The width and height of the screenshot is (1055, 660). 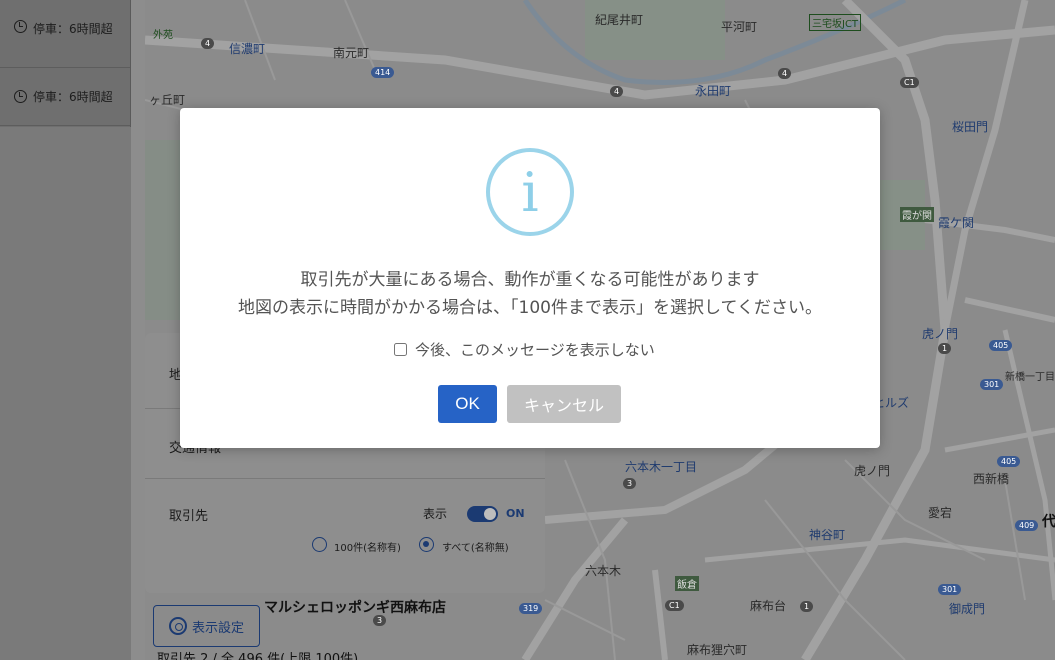 I want to click on route-badge: 3, so click(x=630, y=483).